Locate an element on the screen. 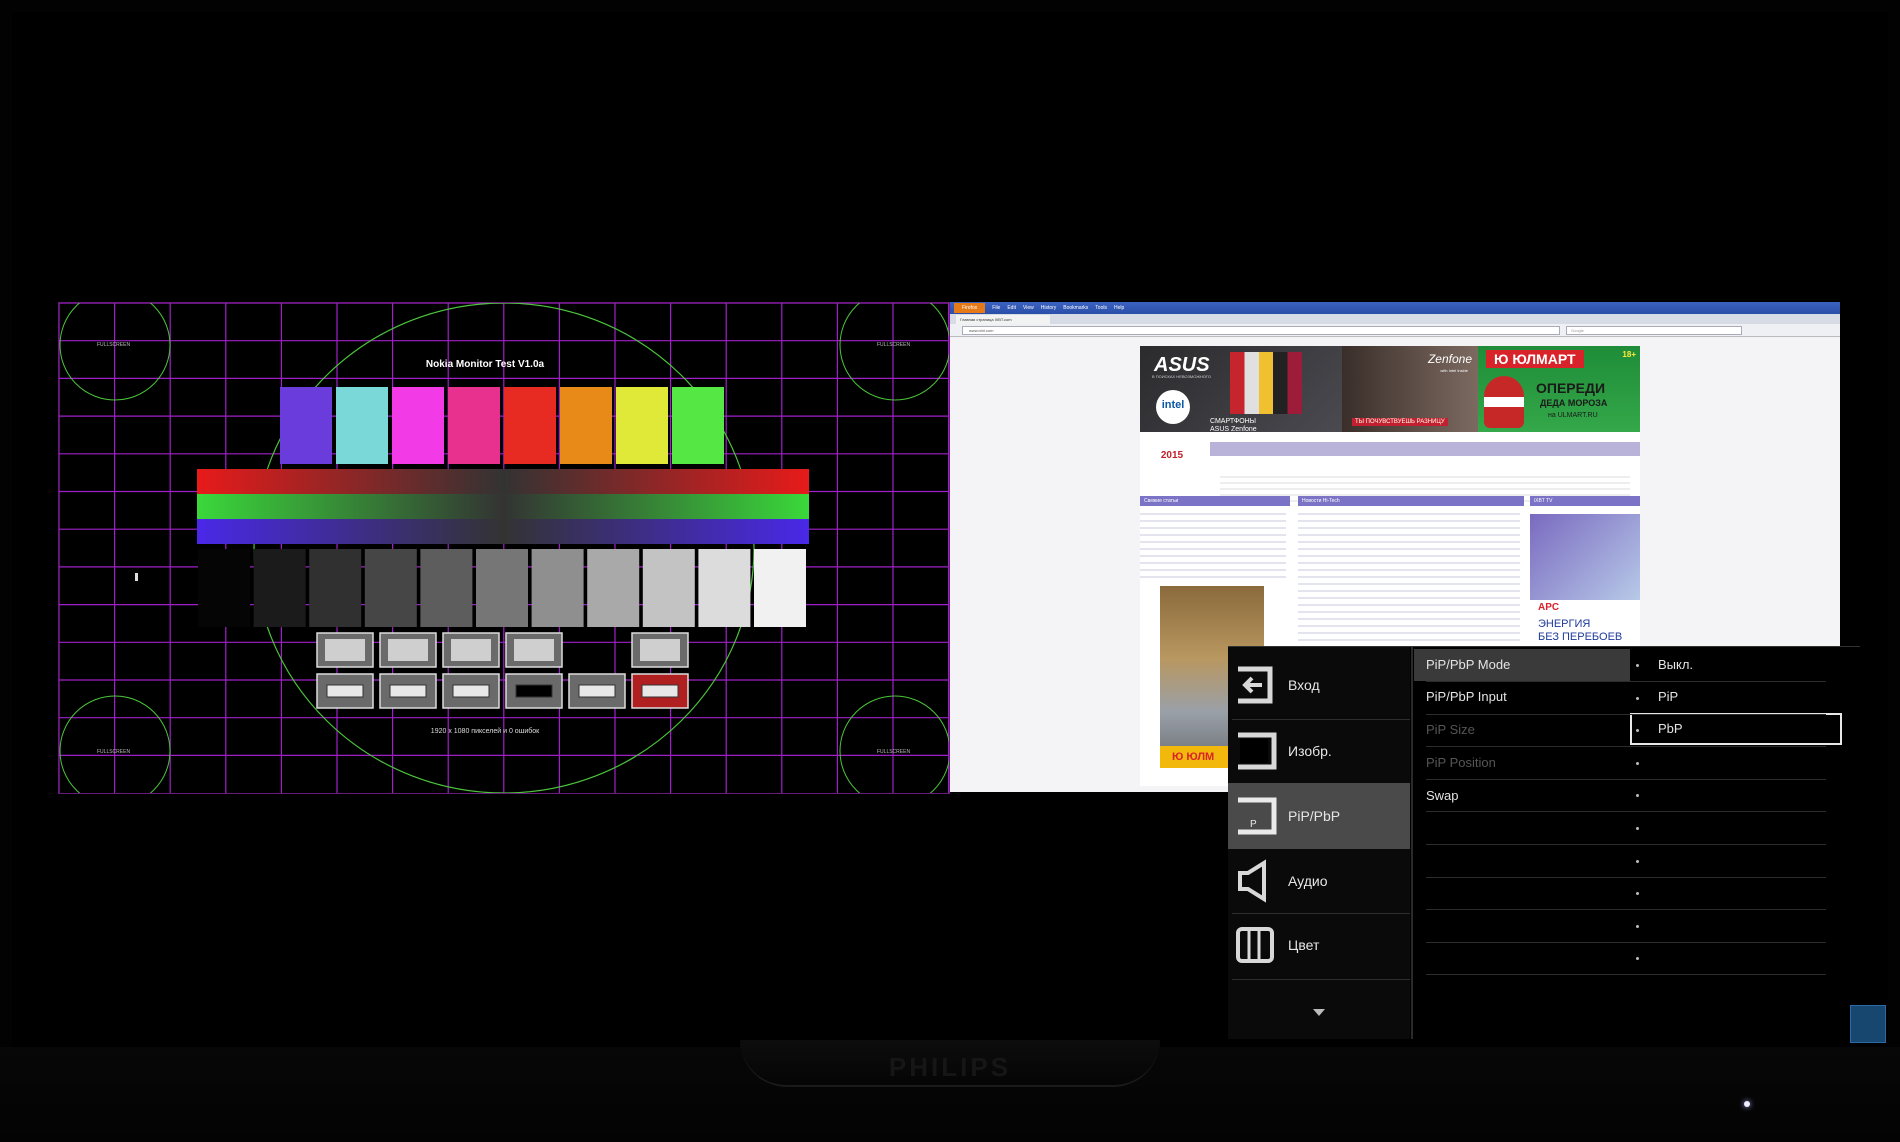 The image size is (1900, 1142). osd-item-pip-position: PiP Position is located at coordinates (1461, 762).